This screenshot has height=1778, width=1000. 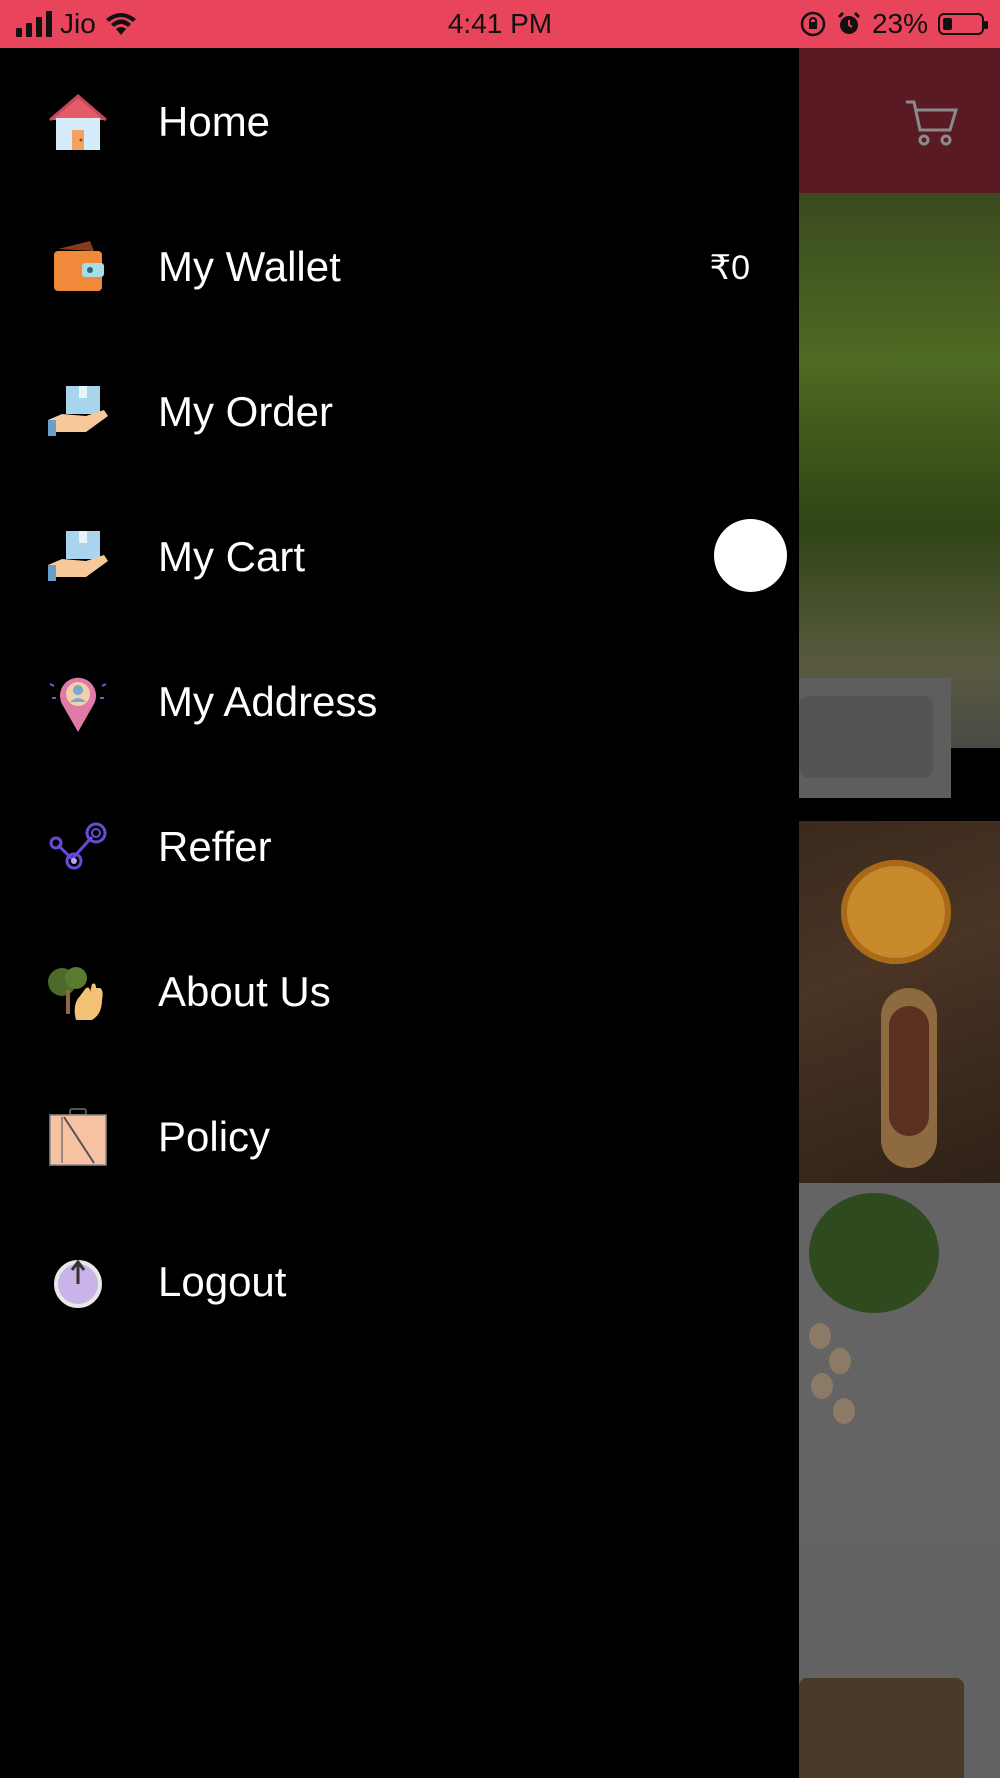 I want to click on menu-item-my-order: My Order, so click(x=399, y=410).